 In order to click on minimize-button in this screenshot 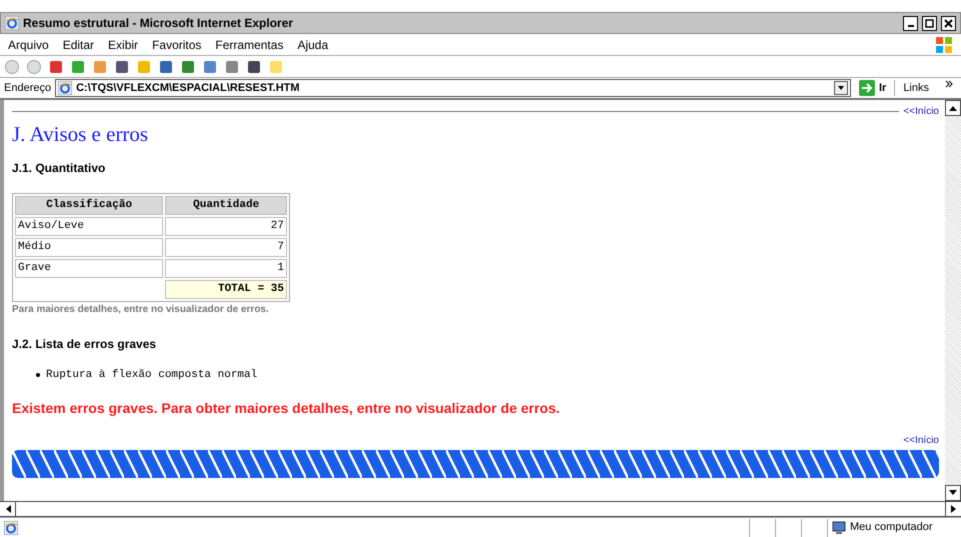, I will do `click(910, 23)`.